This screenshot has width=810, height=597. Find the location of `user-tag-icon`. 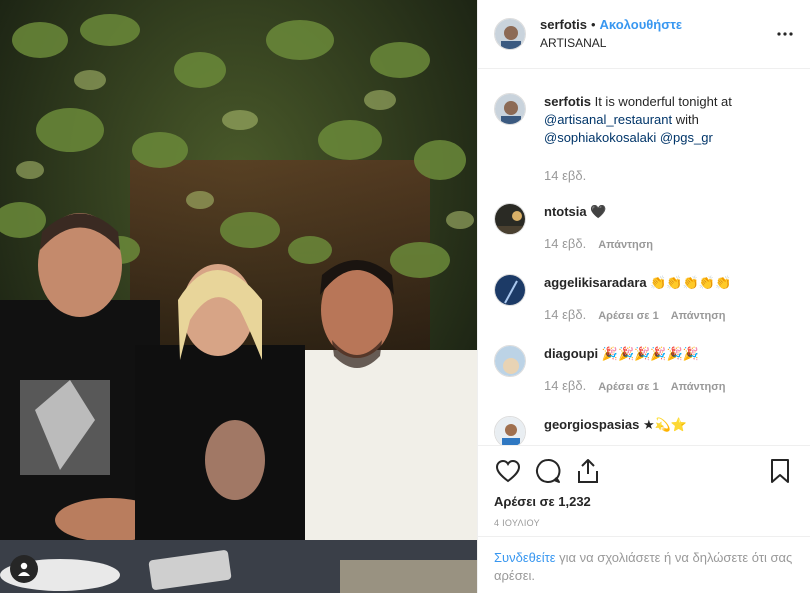

user-tag-icon is located at coordinates (24, 569).